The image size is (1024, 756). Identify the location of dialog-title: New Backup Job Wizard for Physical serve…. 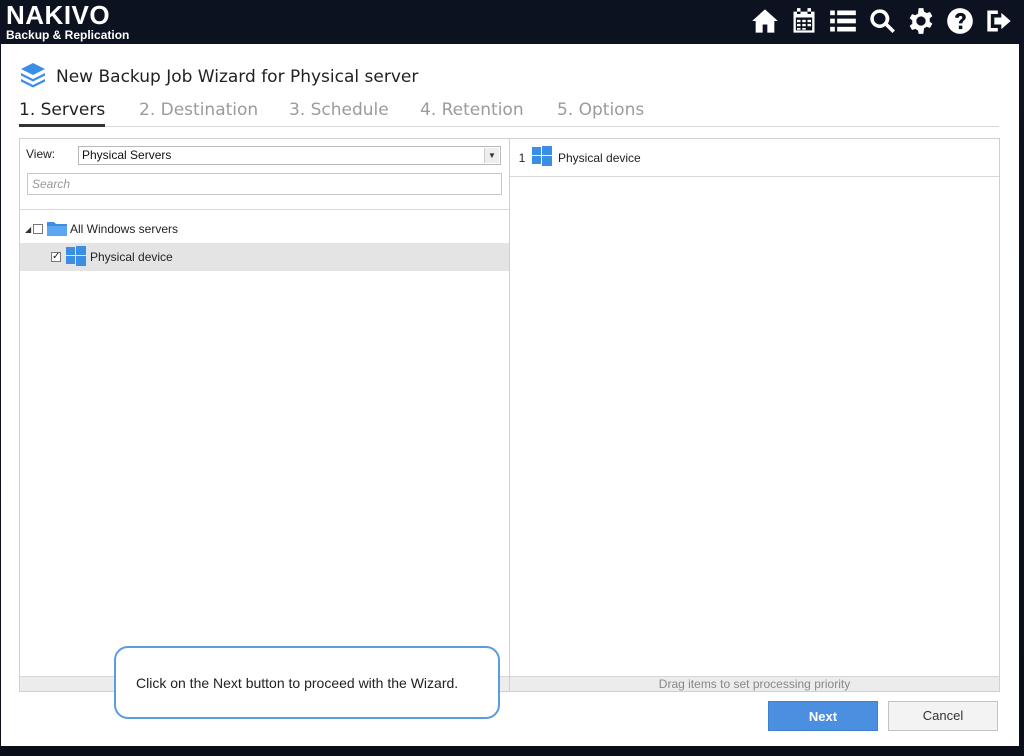
(237, 76).